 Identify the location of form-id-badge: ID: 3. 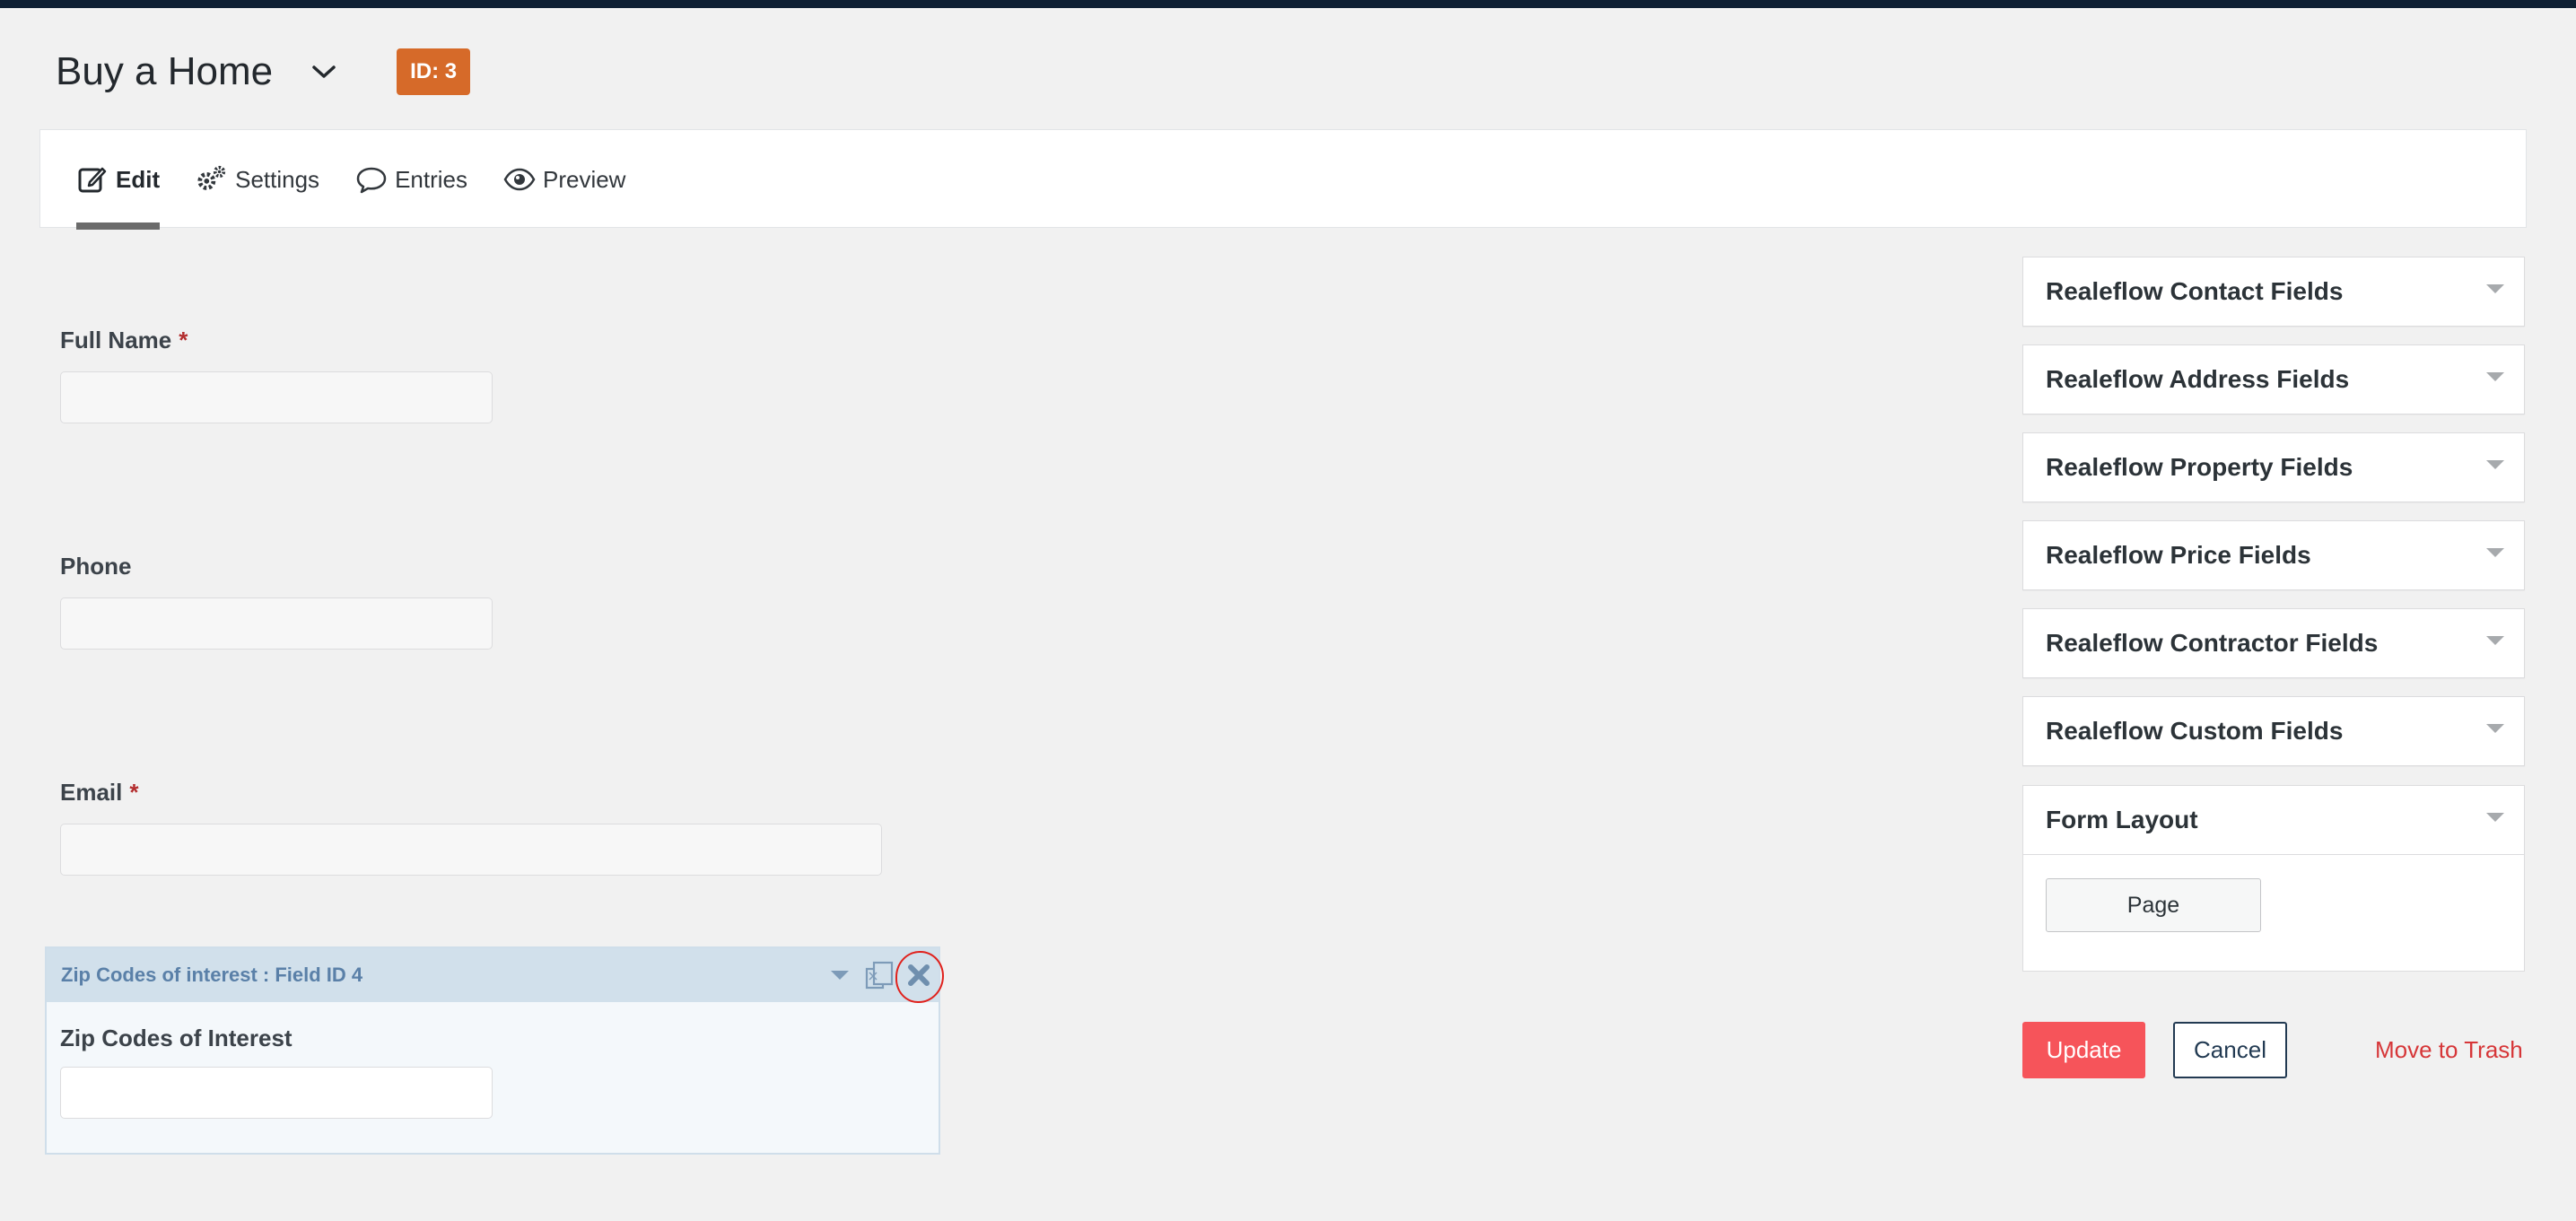
(434, 71).